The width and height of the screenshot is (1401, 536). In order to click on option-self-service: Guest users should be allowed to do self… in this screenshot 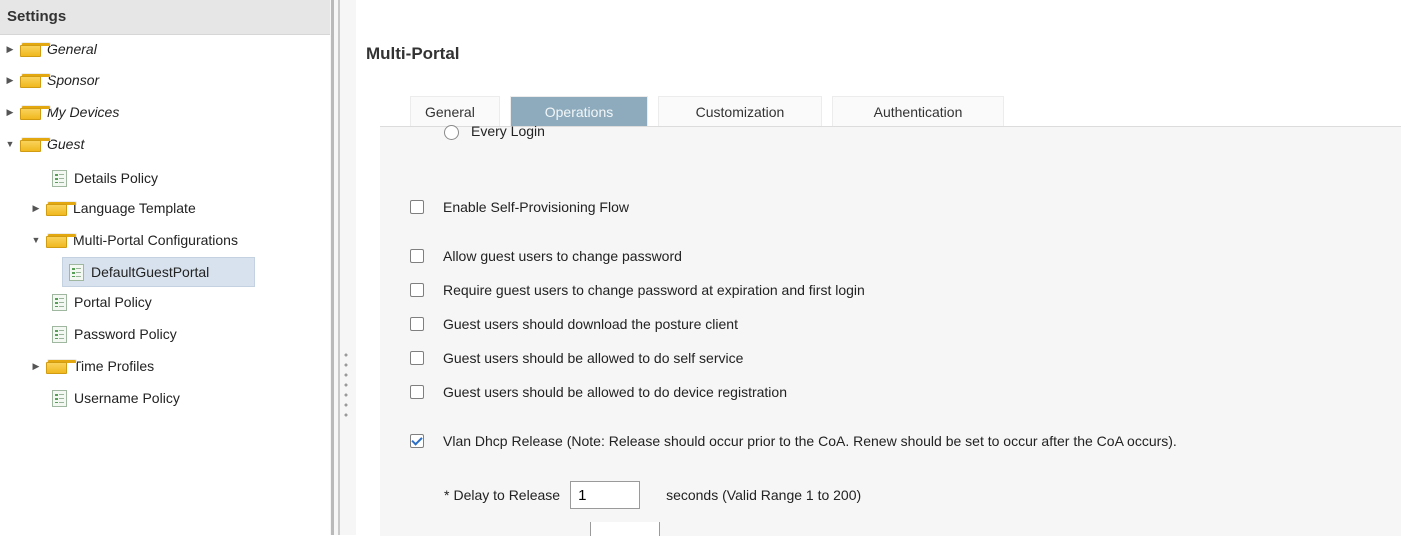, I will do `click(561, 358)`.